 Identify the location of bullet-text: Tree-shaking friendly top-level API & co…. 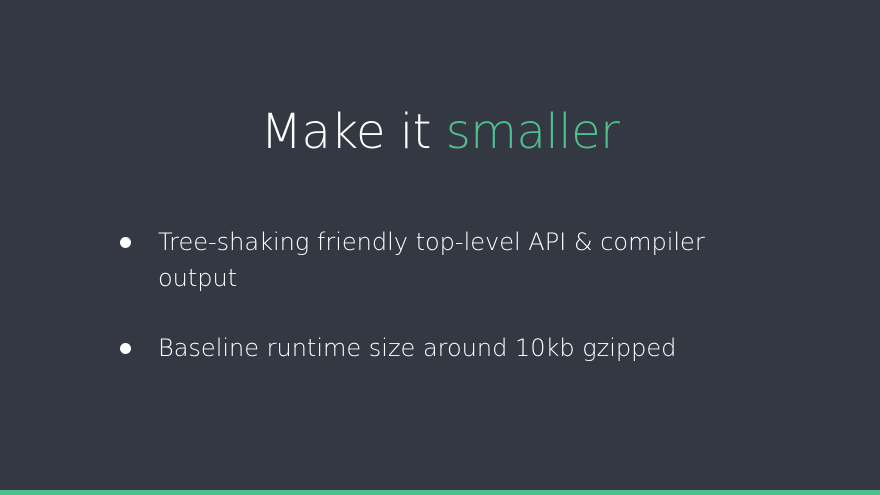
(431, 260).